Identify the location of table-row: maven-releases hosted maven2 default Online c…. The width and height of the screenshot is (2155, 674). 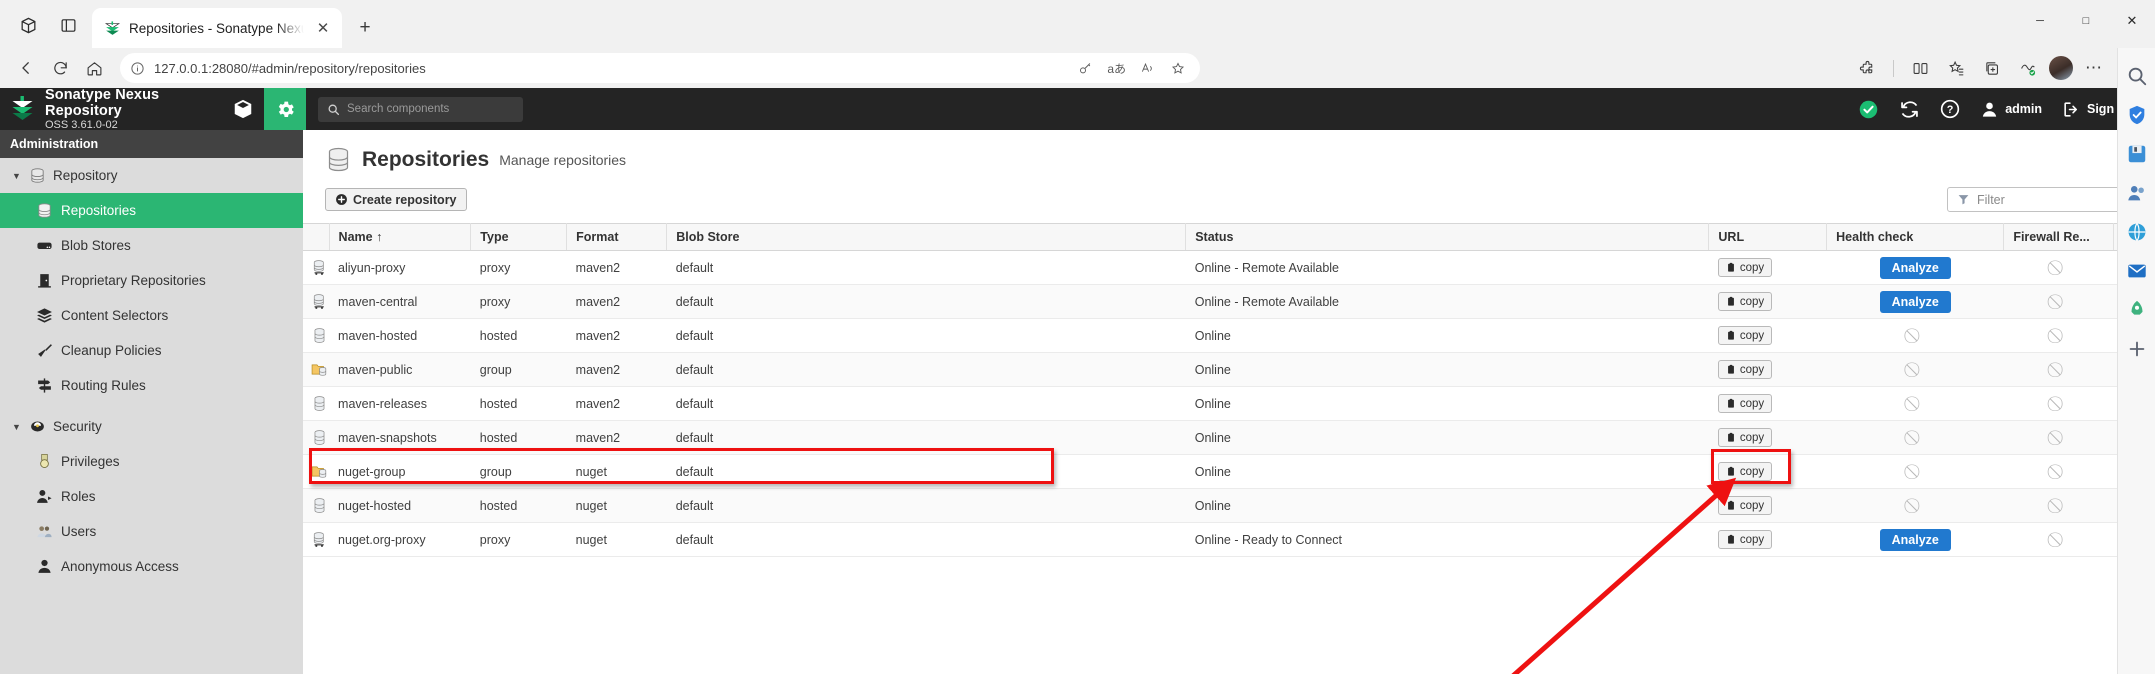
(1229, 403).